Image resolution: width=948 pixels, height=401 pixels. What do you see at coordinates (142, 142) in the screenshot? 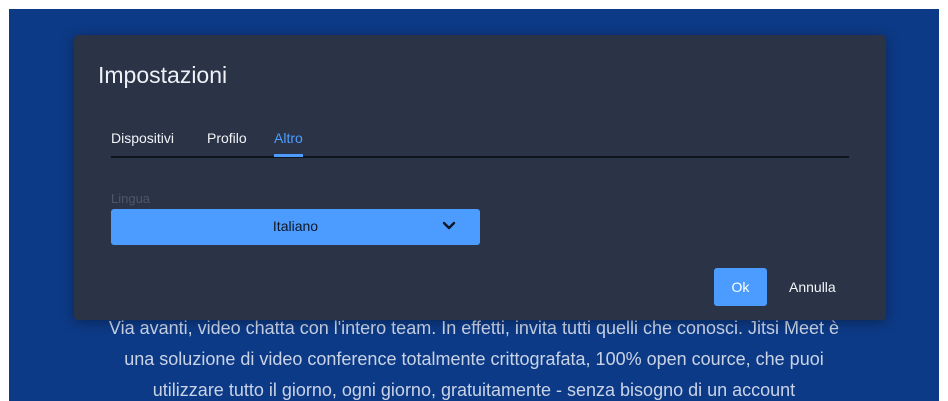
I see `tab-devices: Dispositivi` at bounding box center [142, 142].